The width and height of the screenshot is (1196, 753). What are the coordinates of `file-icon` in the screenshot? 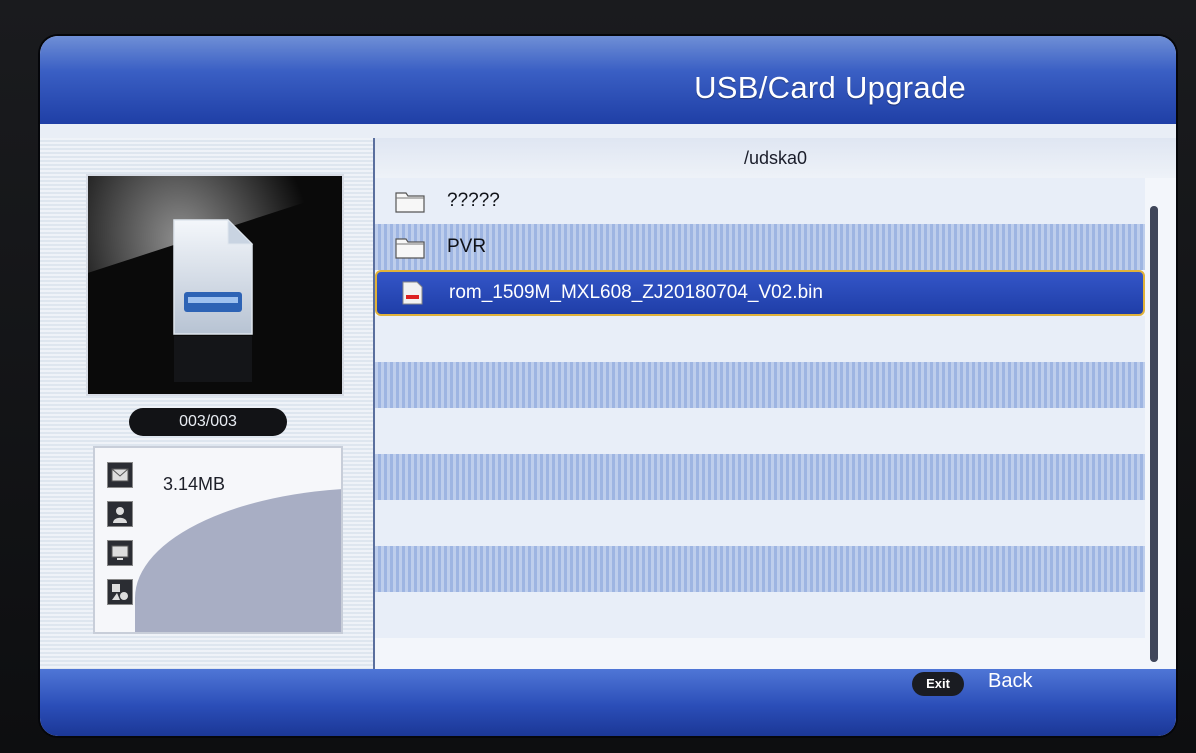 It's located at (412, 293).